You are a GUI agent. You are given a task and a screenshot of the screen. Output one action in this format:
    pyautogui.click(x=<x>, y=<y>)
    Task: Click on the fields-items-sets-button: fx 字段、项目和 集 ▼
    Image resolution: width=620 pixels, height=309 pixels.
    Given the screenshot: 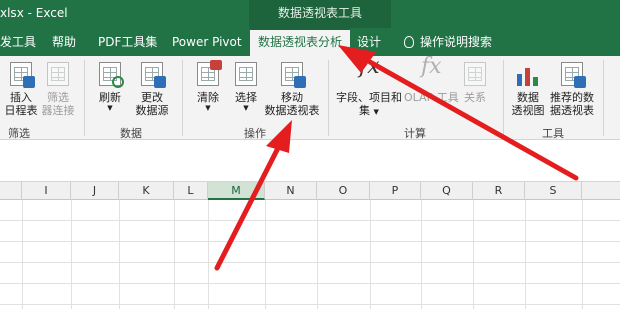 What is the action you would take?
    pyautogui.click(x=369, y=86)
    